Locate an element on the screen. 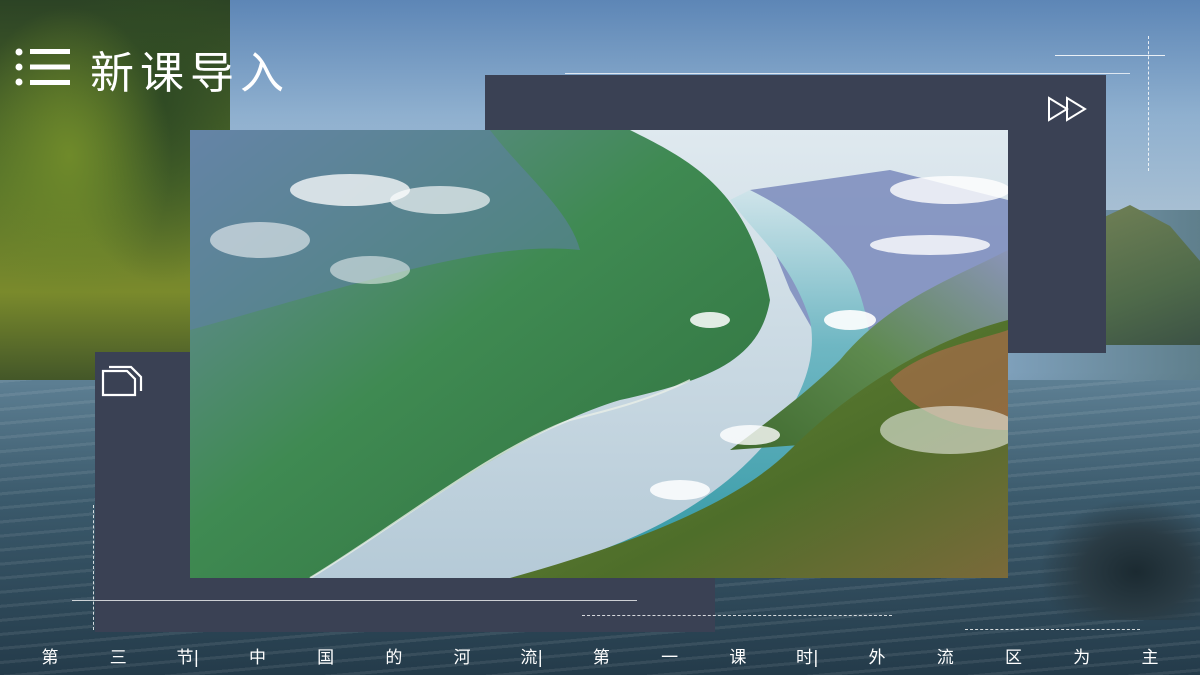  footer-char: 区 is located at coordinates (1013, 657).